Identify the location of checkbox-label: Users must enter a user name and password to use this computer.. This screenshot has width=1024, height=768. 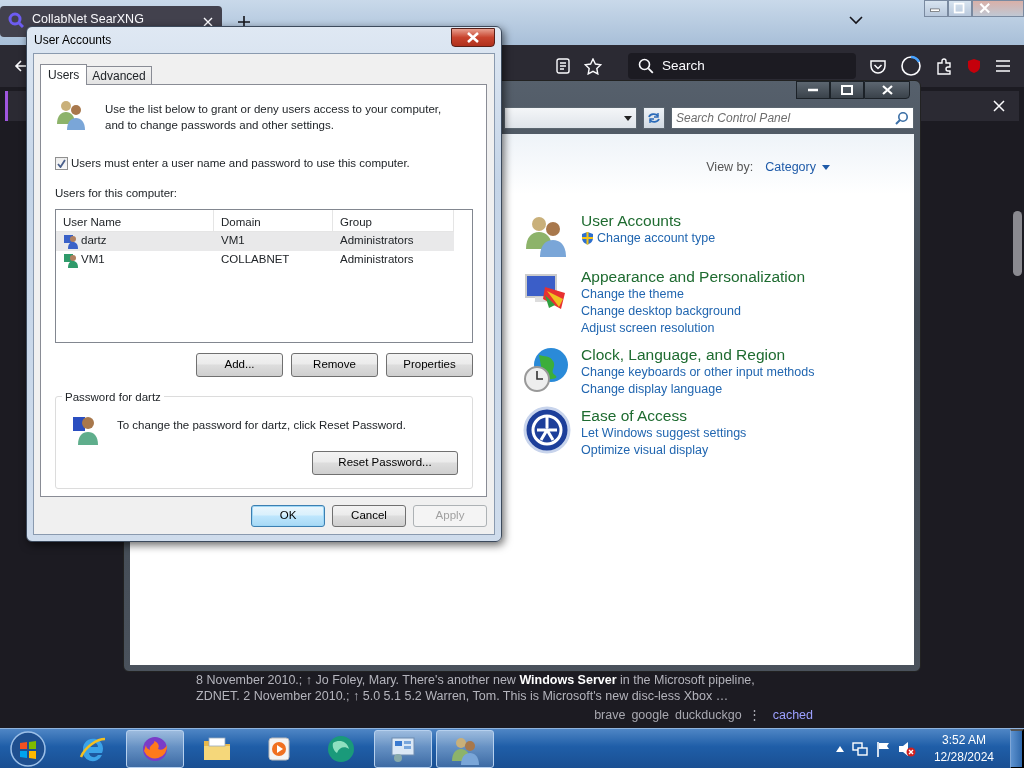
(240, 164).